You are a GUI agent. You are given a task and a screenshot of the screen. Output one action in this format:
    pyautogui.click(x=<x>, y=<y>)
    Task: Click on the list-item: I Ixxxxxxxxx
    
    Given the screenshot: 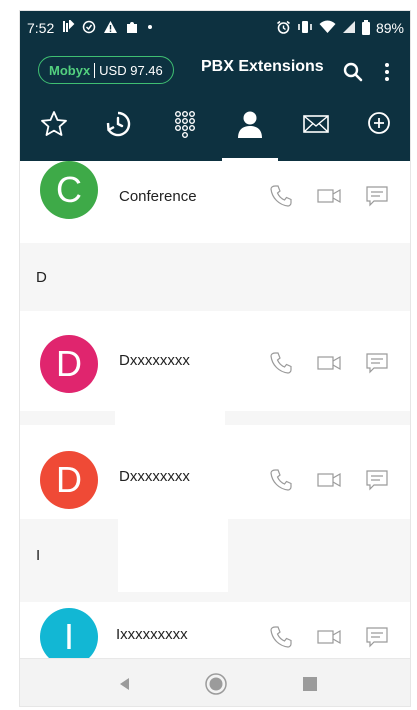 What is the action you would take?
    pyautogui.click(x=215, y=630)
    